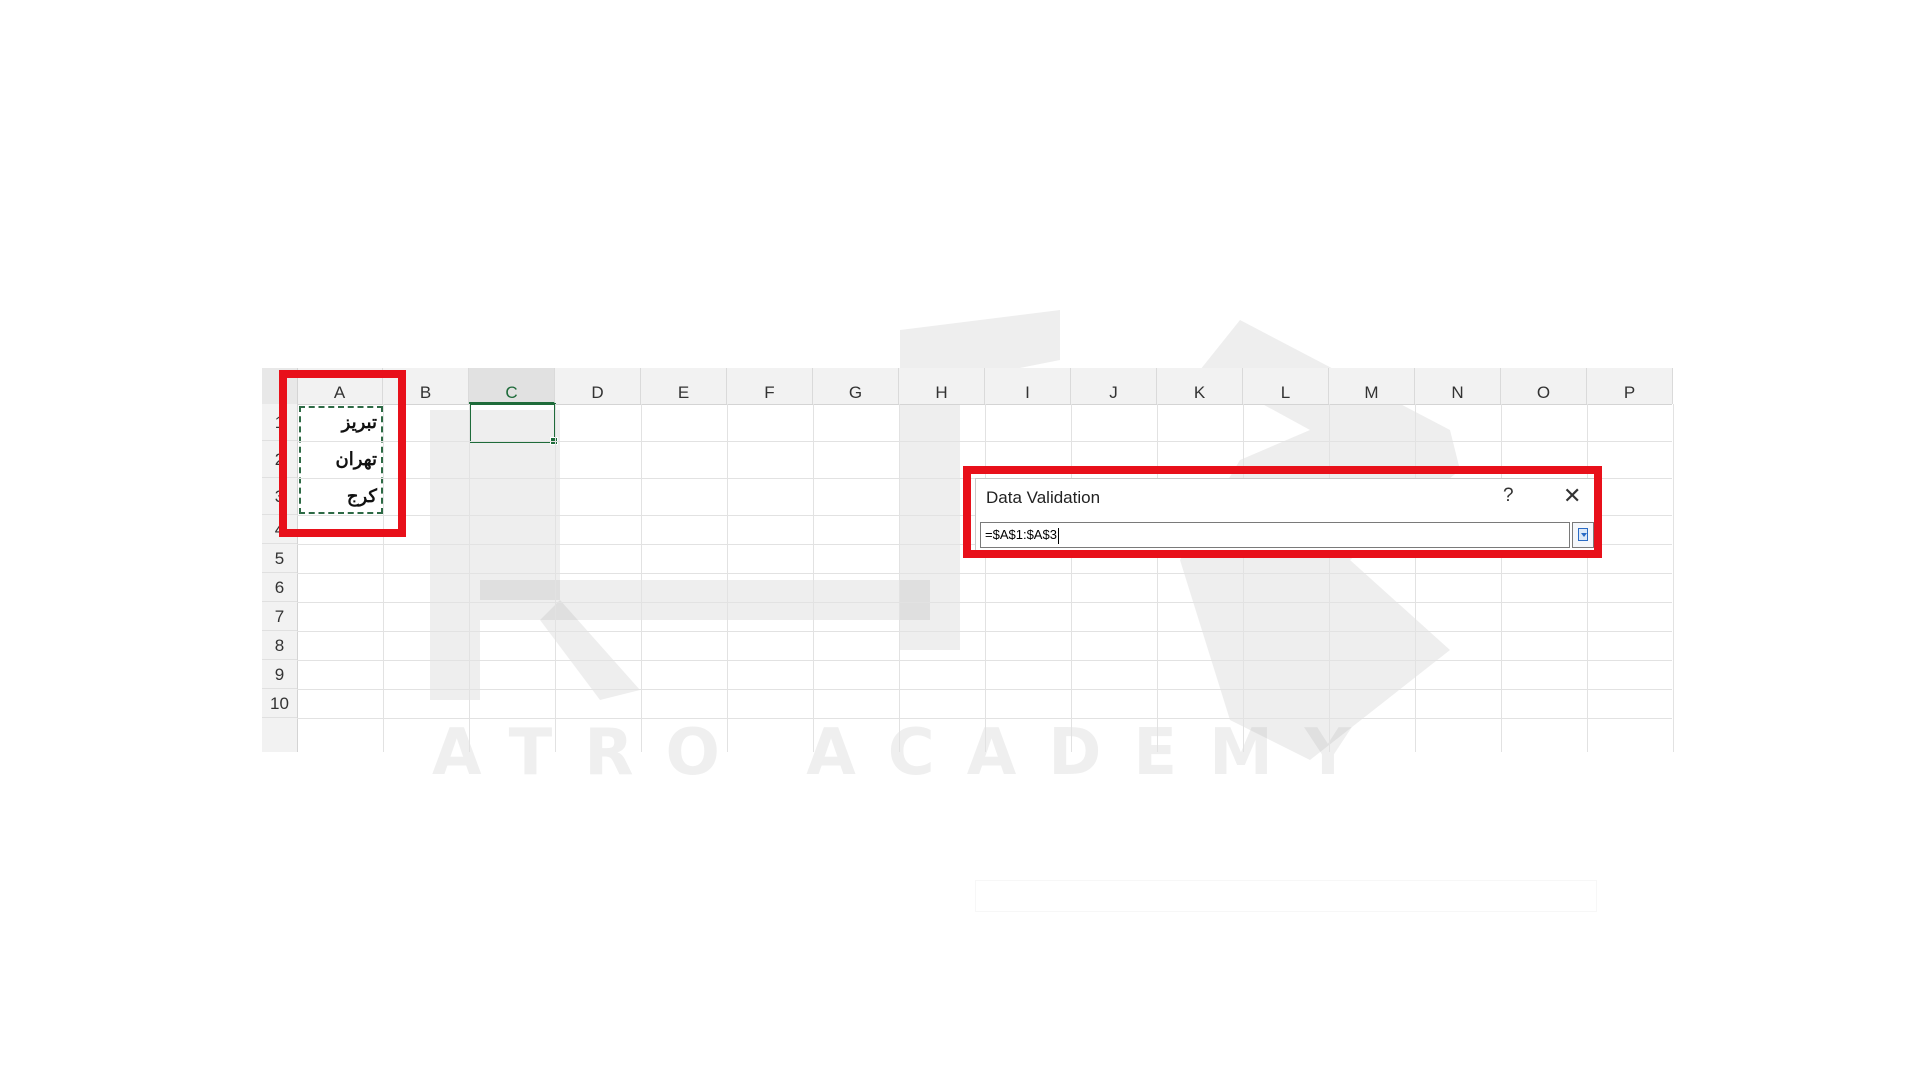  I want to click on row-header-8: 8, so click(279, 645).